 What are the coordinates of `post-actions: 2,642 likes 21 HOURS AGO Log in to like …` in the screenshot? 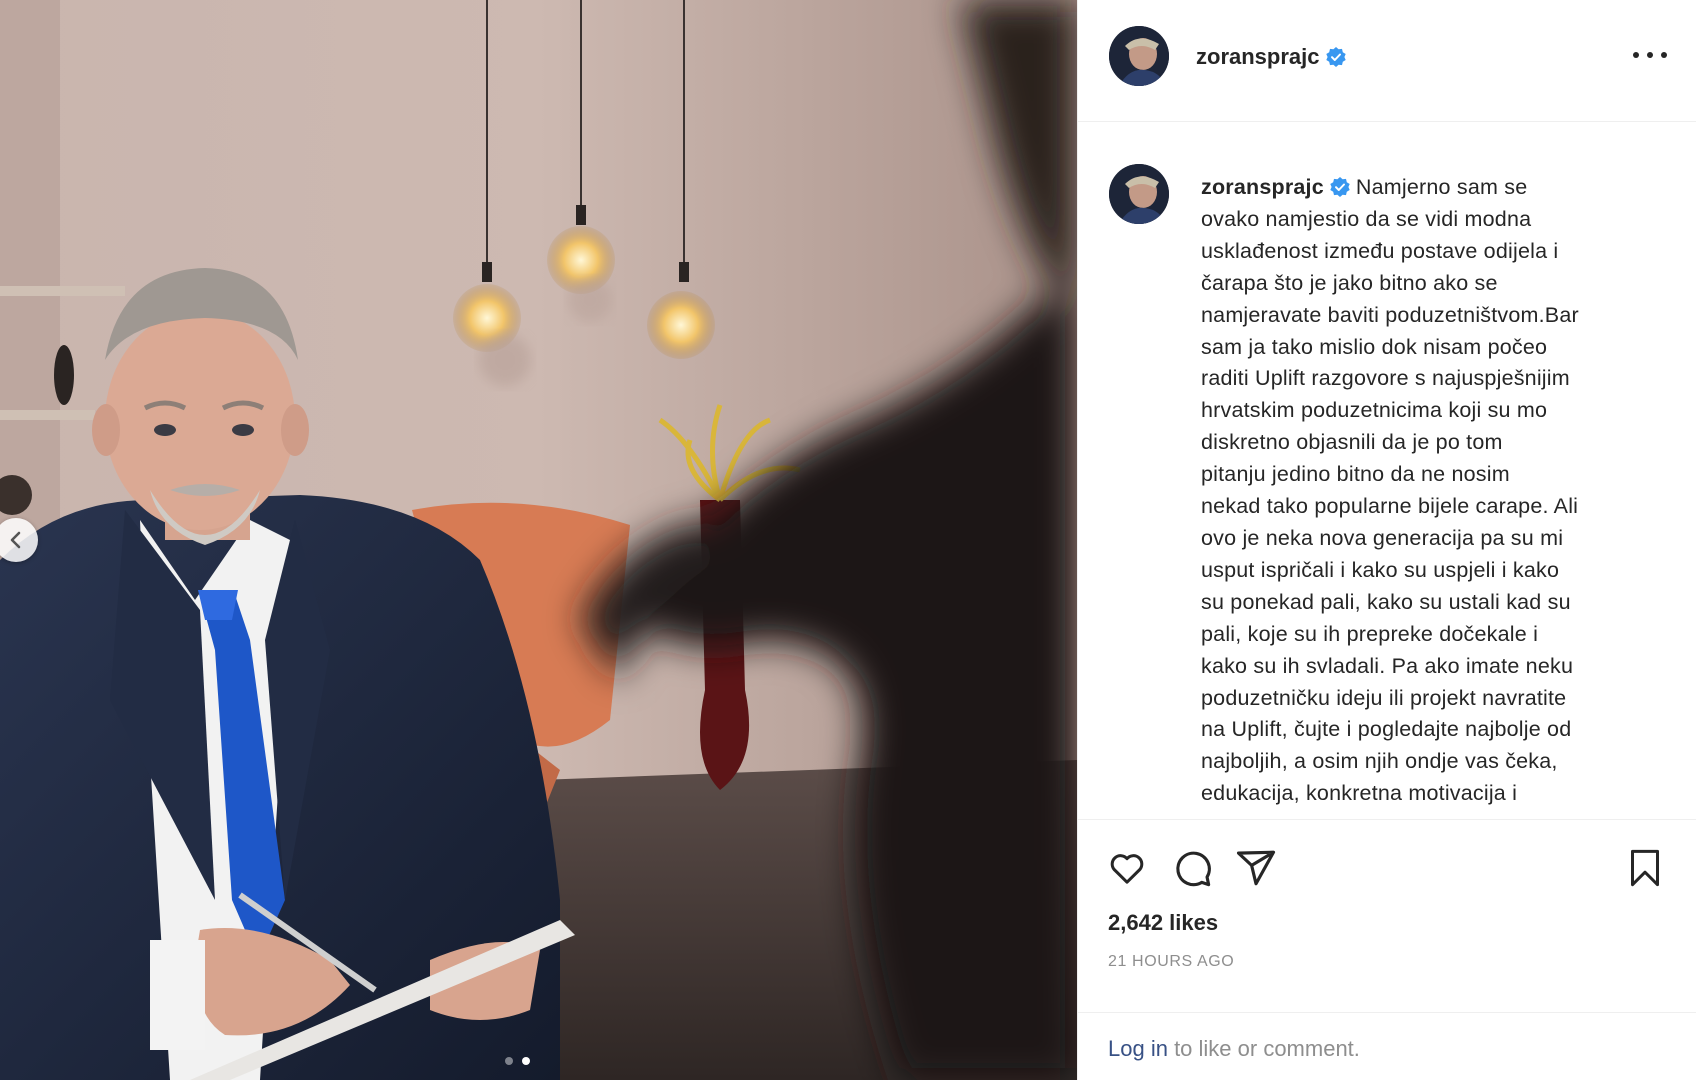 It's located at (1387, 950).